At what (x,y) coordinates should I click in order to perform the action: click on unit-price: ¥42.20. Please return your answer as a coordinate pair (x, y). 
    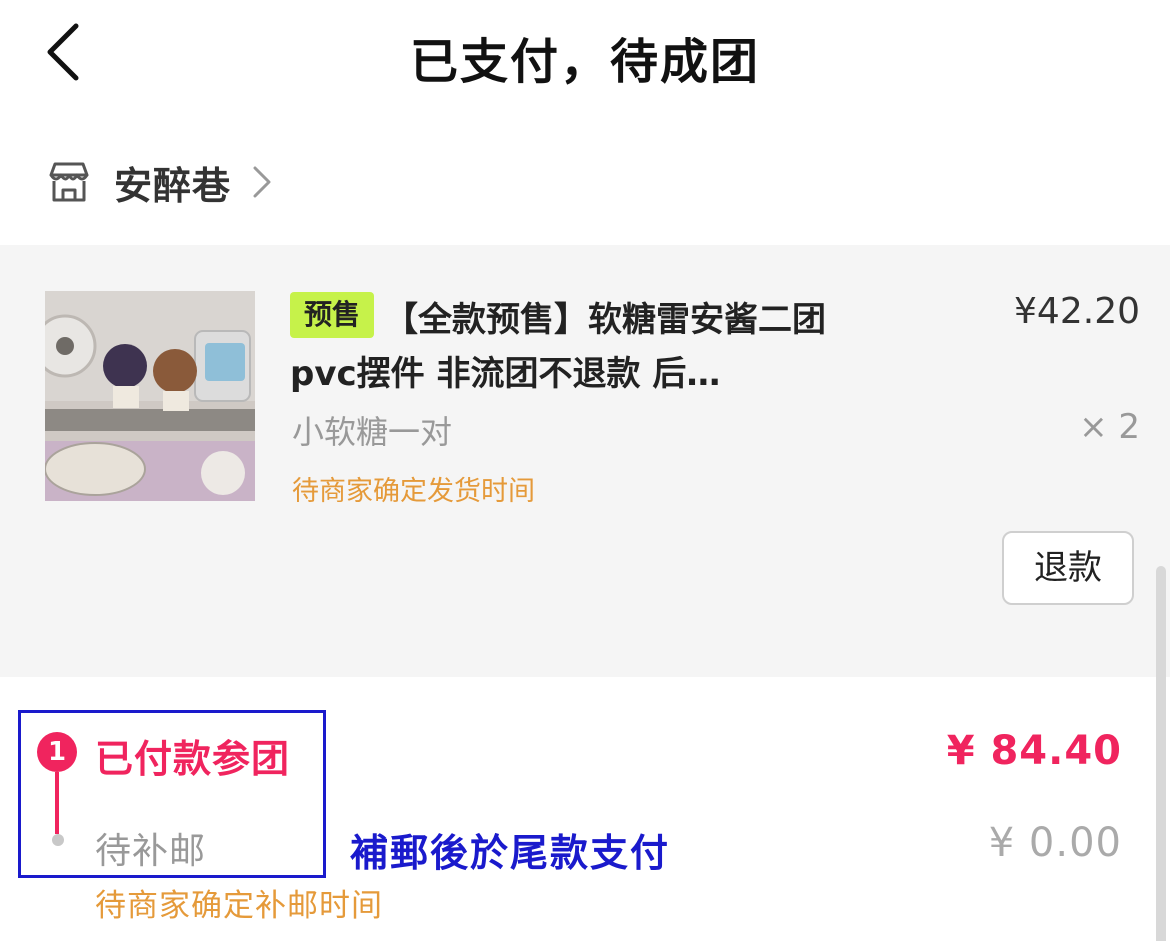
    Looking at the image, I should click on (1077, 311).